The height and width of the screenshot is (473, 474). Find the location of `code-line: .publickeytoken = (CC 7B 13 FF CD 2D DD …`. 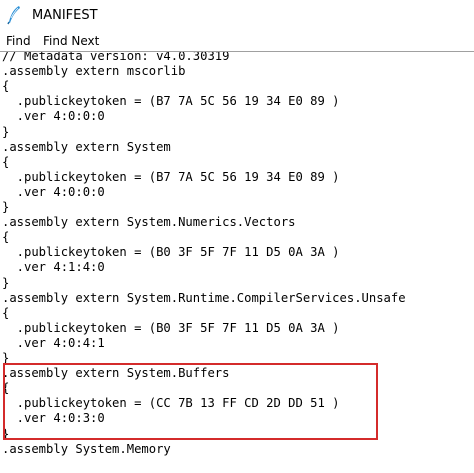

code-line: .publickeytoken = (CC 7B 13 FF CD 2D DD … is located at coordinates (171, 403).